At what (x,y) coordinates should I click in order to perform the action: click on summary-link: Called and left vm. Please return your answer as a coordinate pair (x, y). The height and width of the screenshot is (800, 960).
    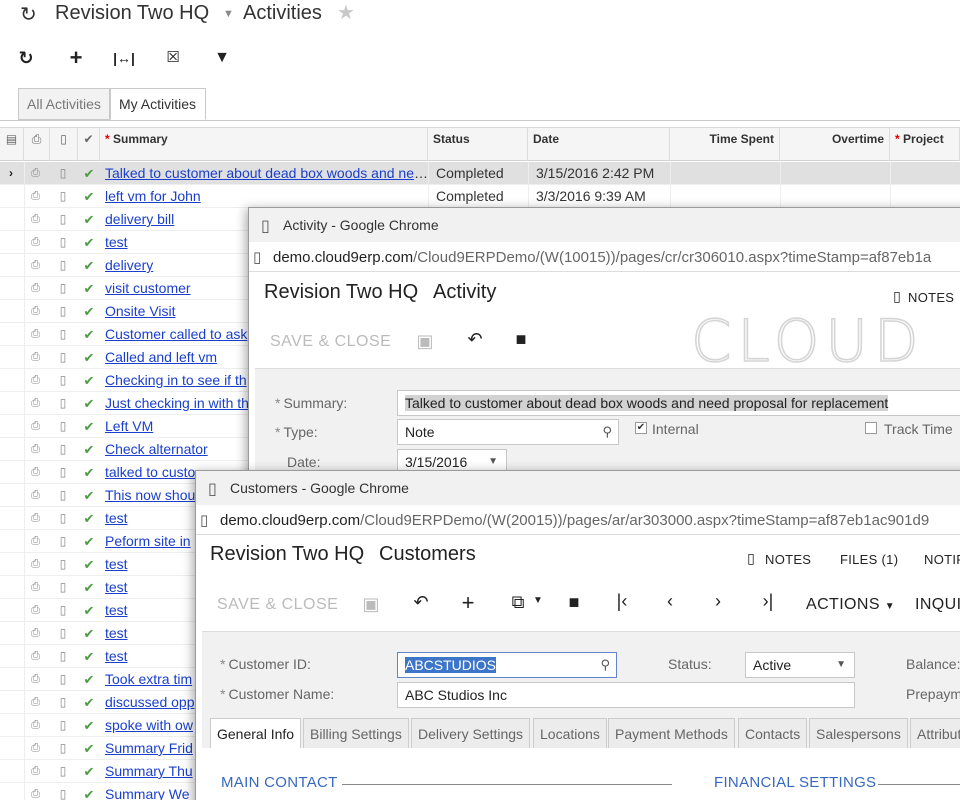
    Looking at the image, I should click on (161, 357).